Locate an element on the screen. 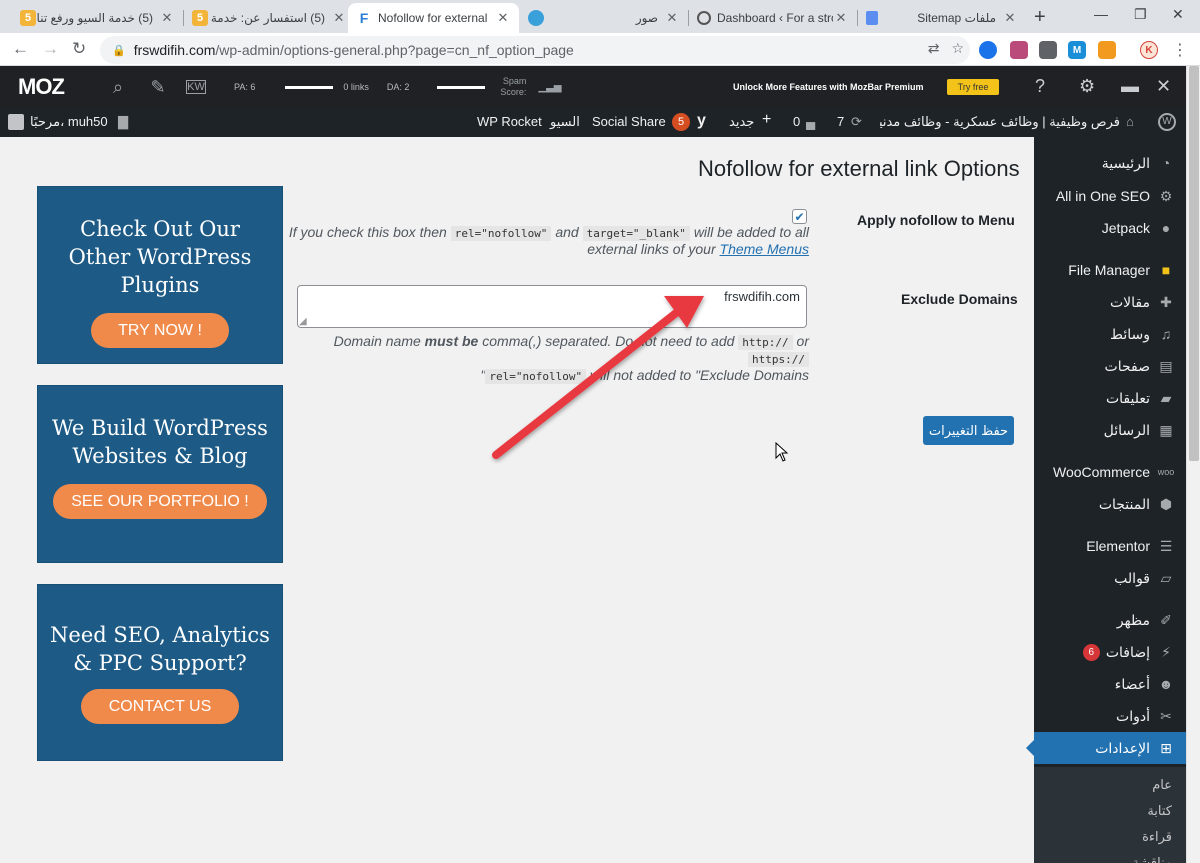  star-icon: ☆ is located at coordinates (957, 48).